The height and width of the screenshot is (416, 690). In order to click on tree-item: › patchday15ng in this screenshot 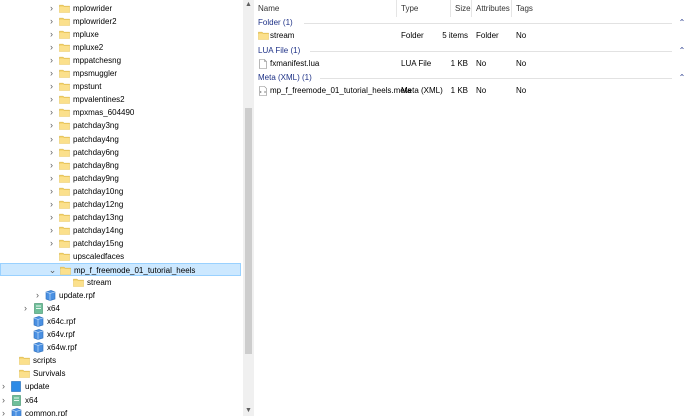, I will do `click(120, 243)`.